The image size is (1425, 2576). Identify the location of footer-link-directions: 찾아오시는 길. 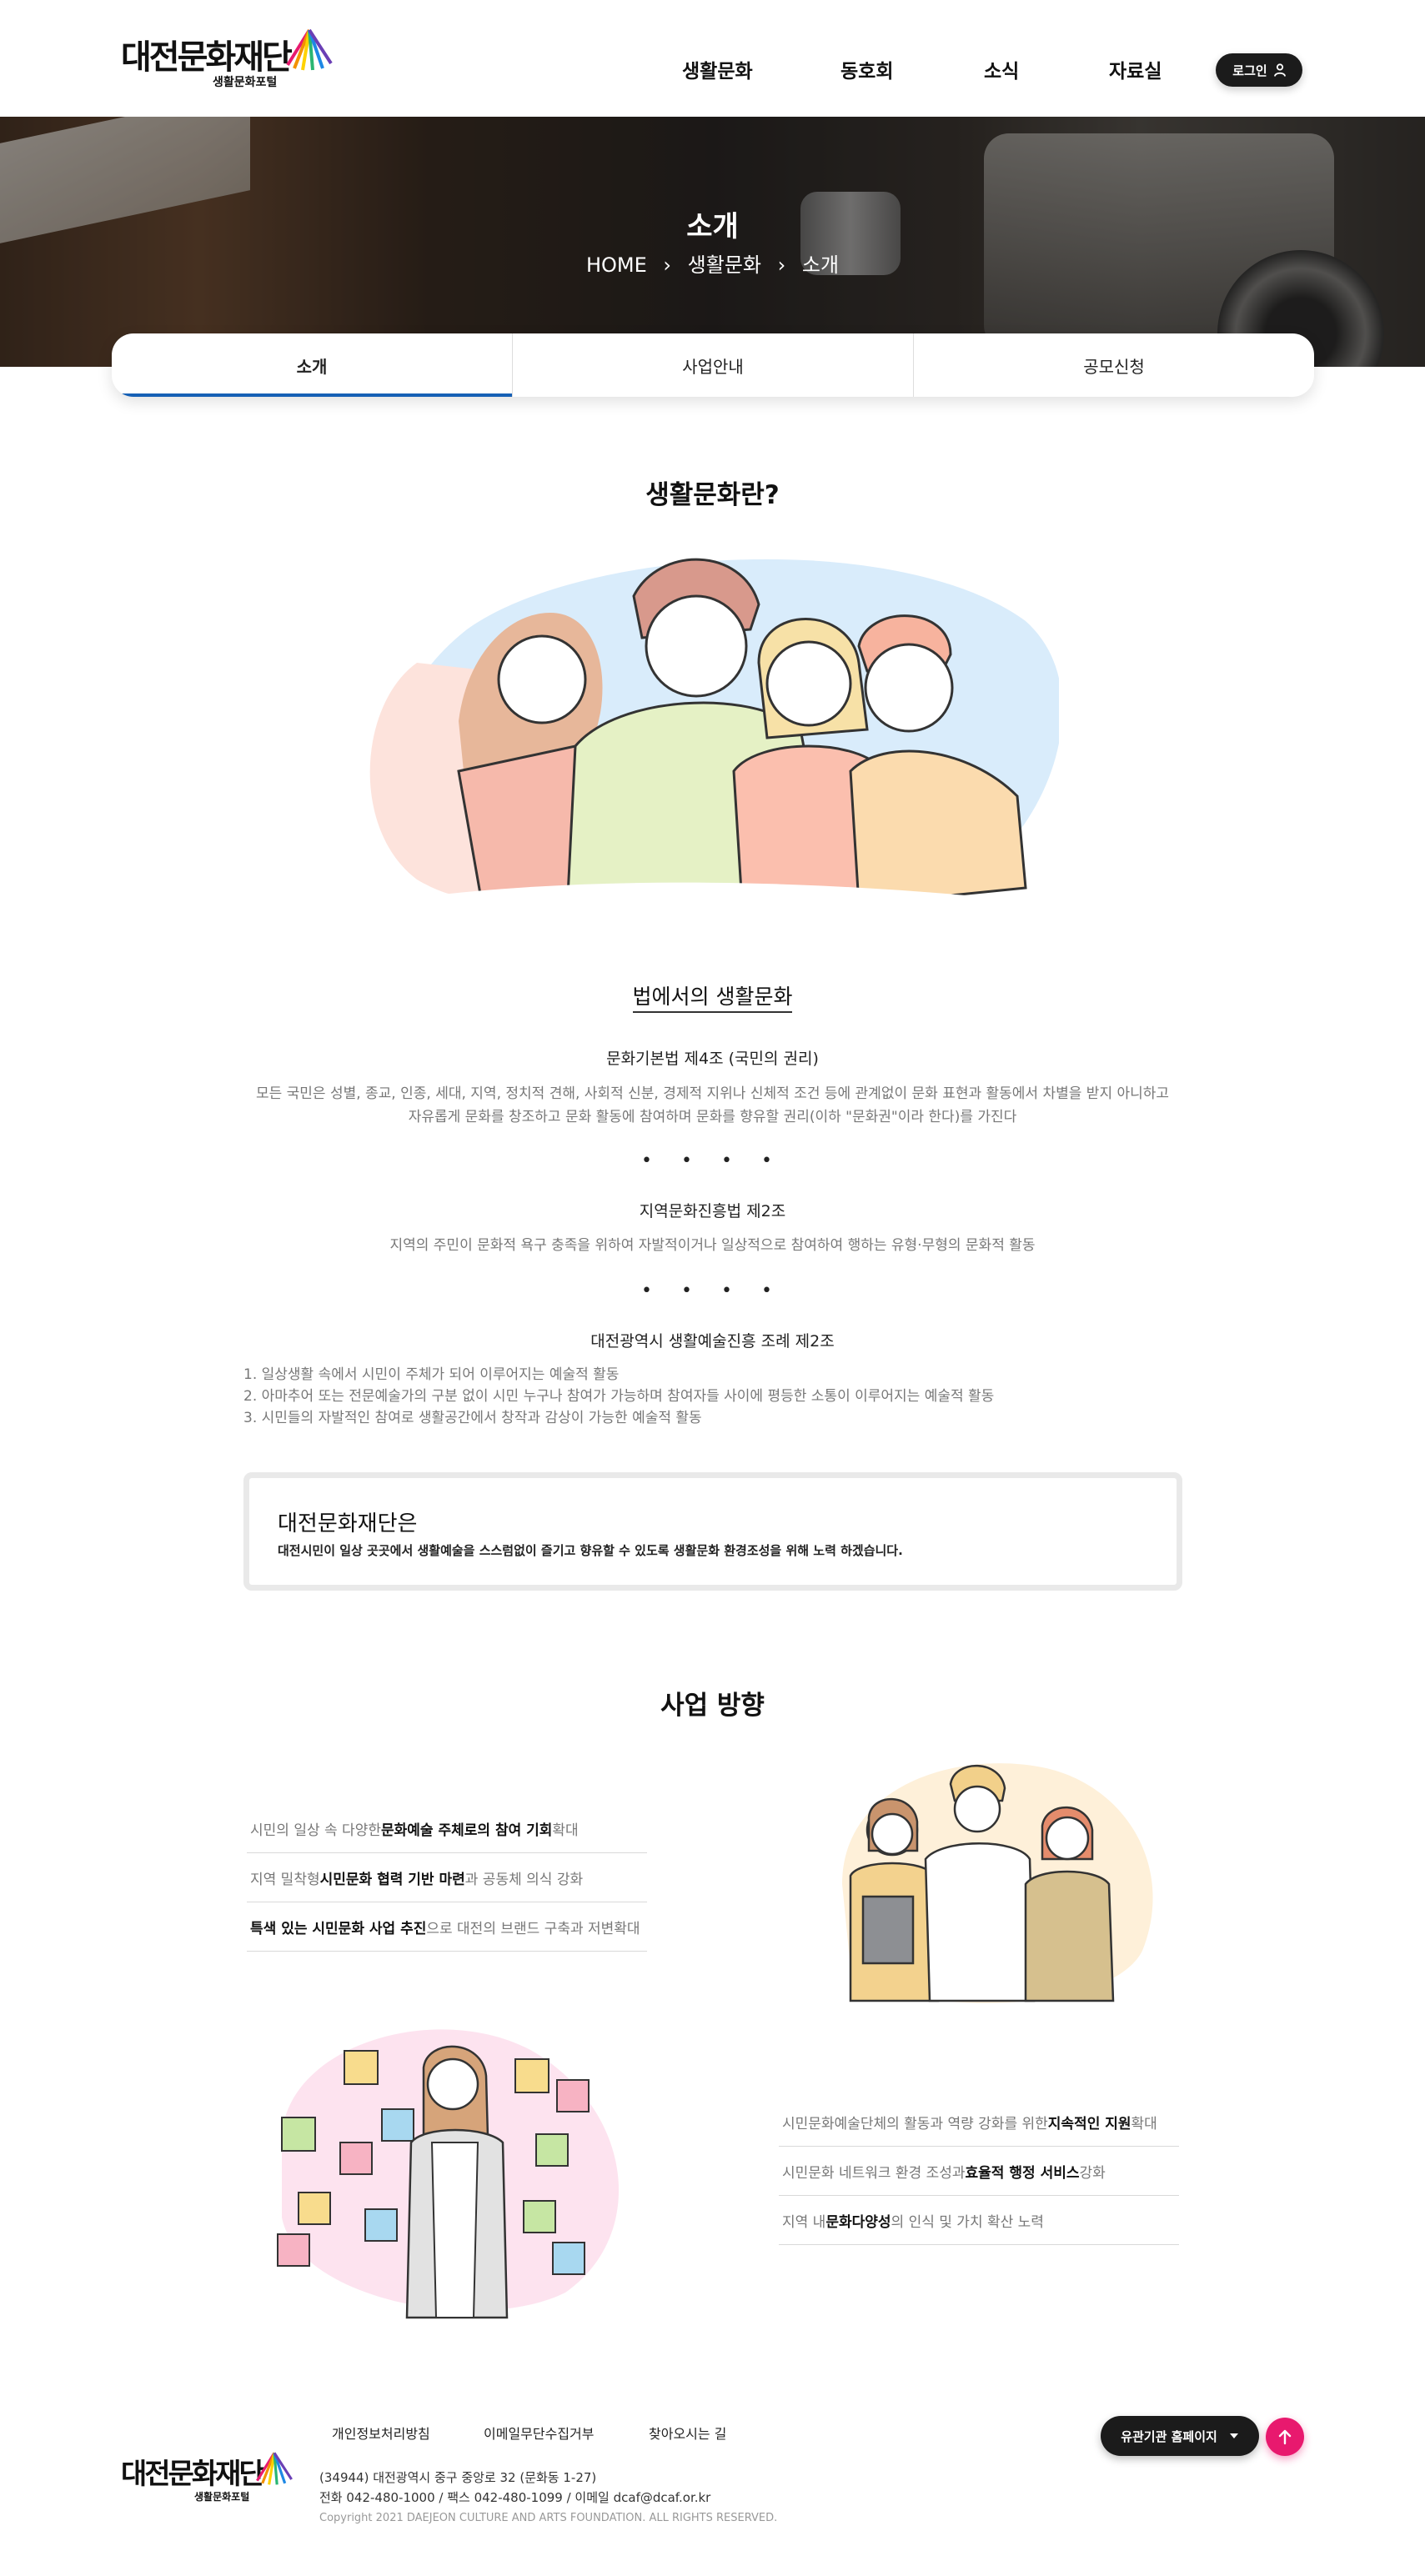
(687, 2433).